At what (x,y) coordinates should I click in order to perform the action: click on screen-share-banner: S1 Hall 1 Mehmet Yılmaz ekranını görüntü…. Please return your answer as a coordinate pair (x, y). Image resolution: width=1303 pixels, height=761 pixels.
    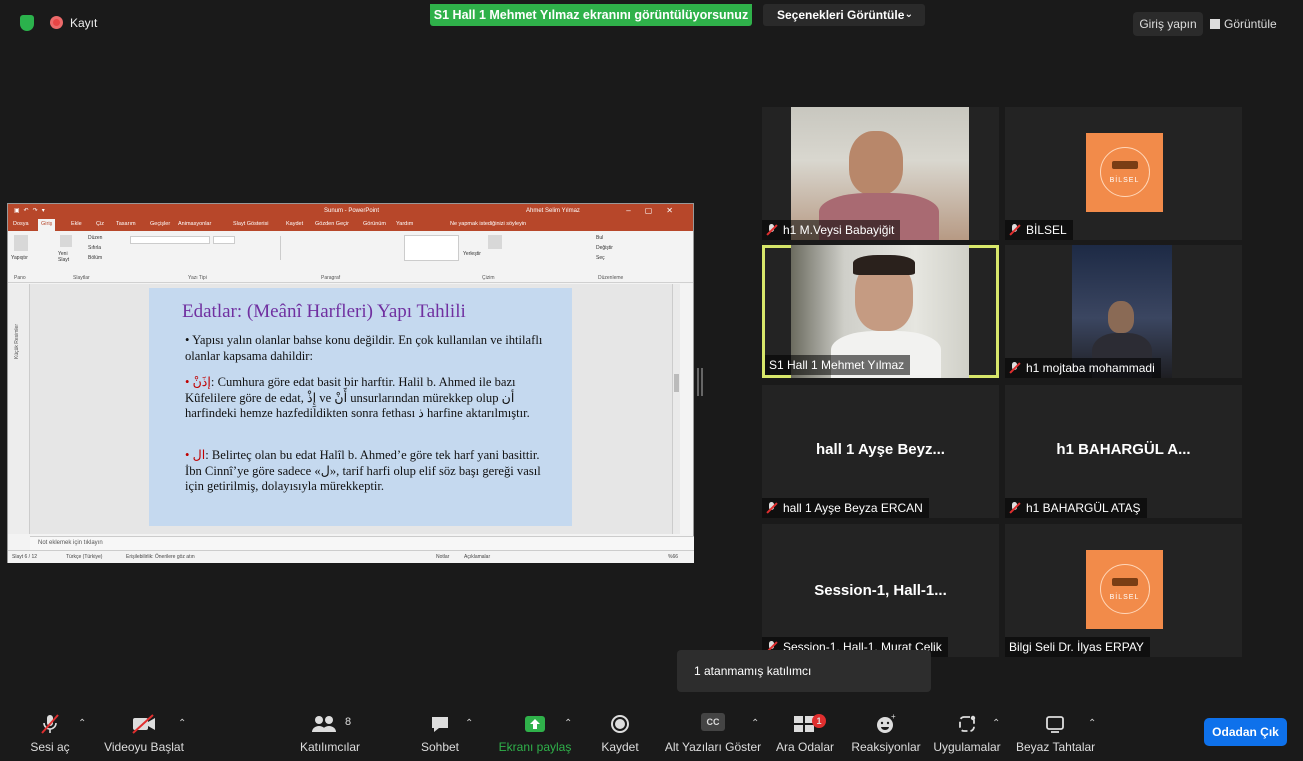
    Looking at the image, I should click on (591, 15).